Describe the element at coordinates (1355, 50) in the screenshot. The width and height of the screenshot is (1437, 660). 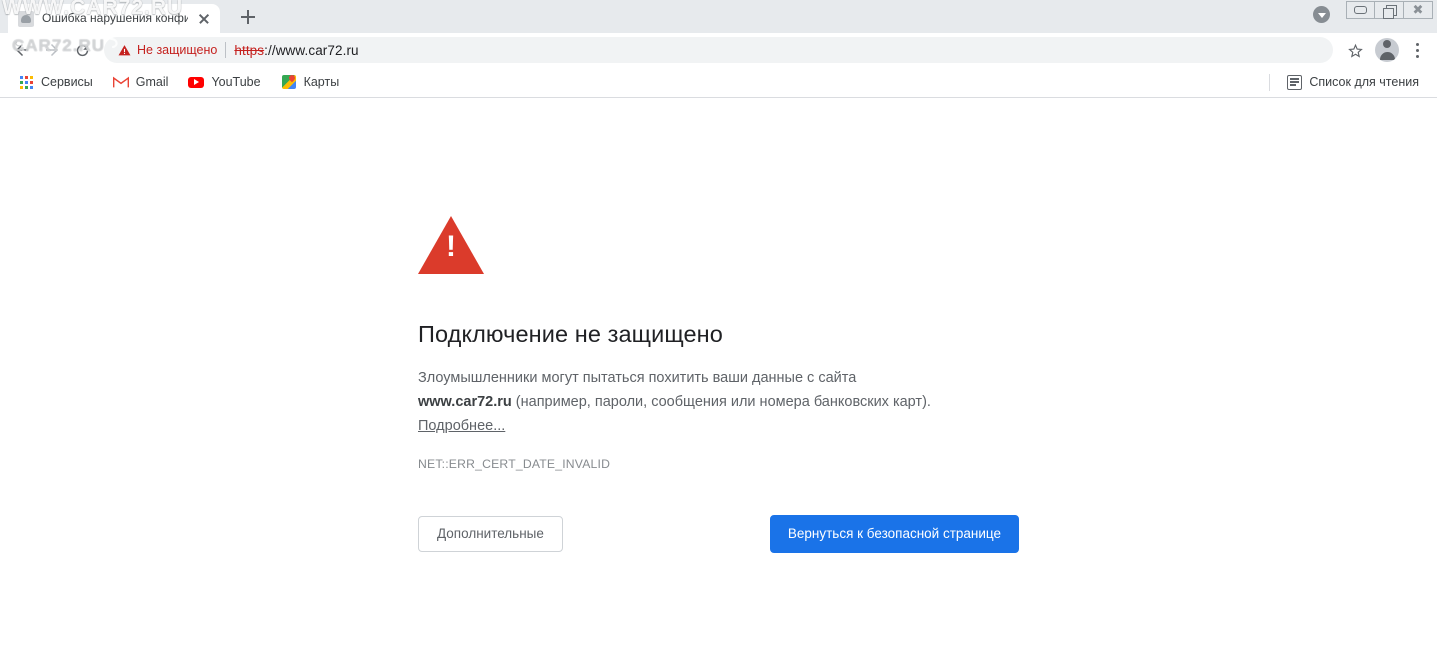
I see `bookmark-star-icon` at that location.